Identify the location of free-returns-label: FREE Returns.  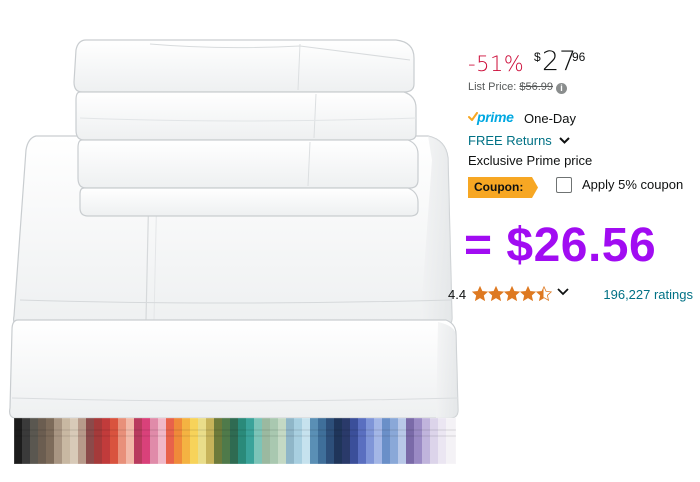
(510, 140).